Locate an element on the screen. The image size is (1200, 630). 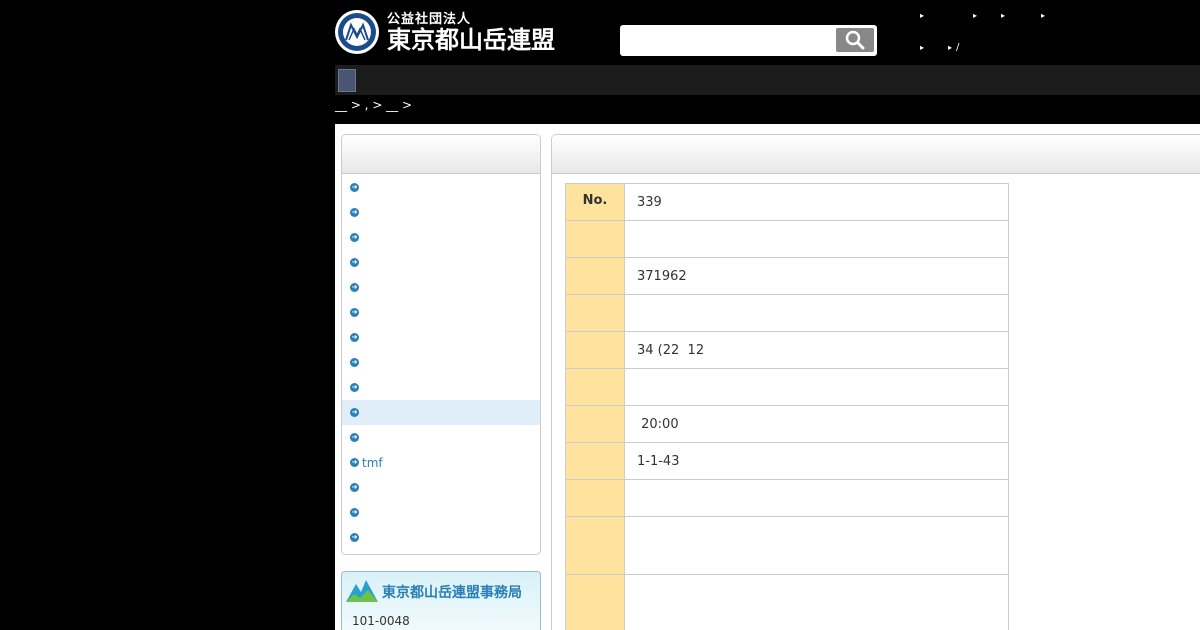
site-logo: 公益社団法人 東京都山岳連盟 is located at coordinates (445, 32).